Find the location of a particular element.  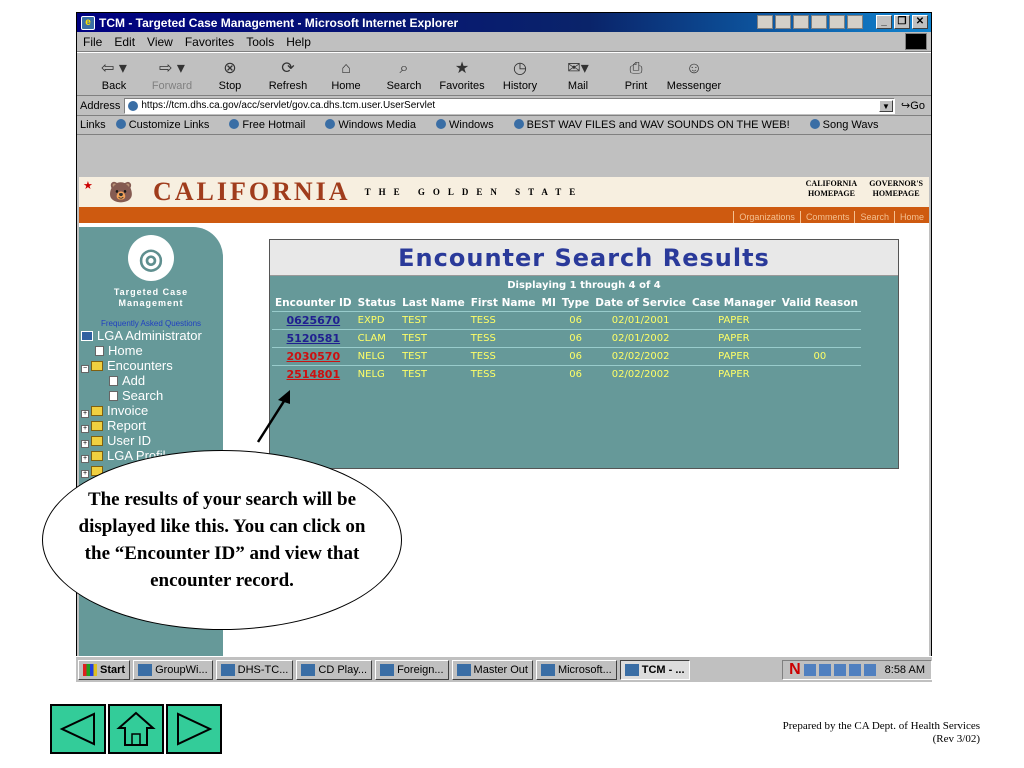

close-button: ✕ is located at coordinates (920, 22).